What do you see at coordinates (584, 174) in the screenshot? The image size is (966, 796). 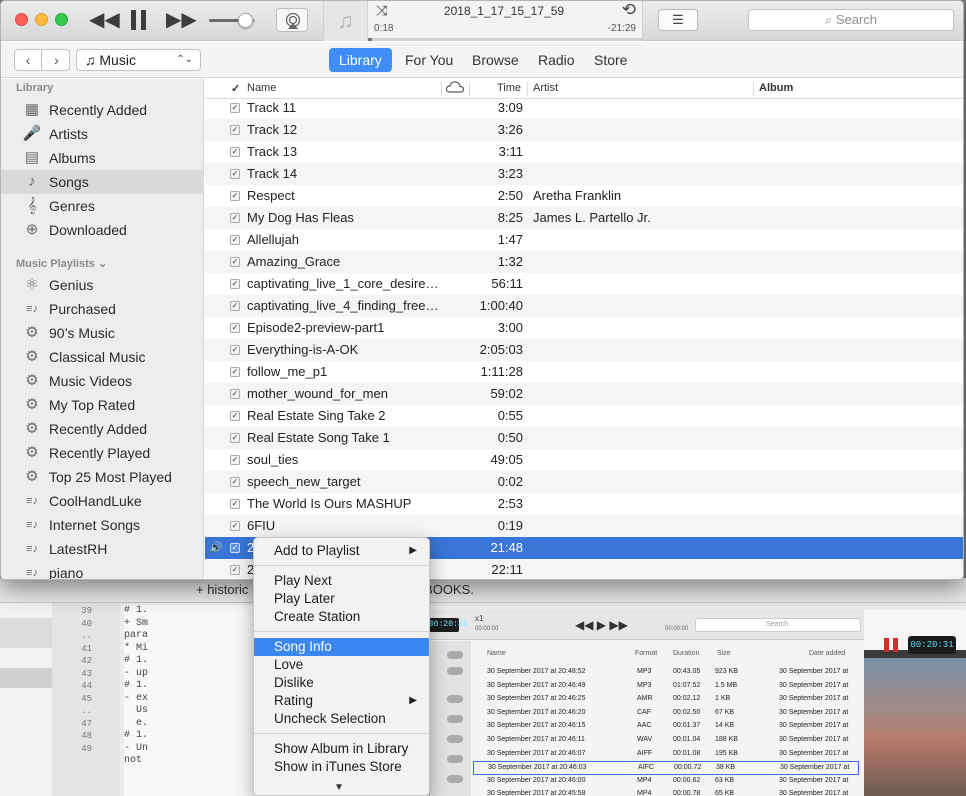 I see `song-row: ✓ Track 14 3:23` at bounding box center [584, 174].